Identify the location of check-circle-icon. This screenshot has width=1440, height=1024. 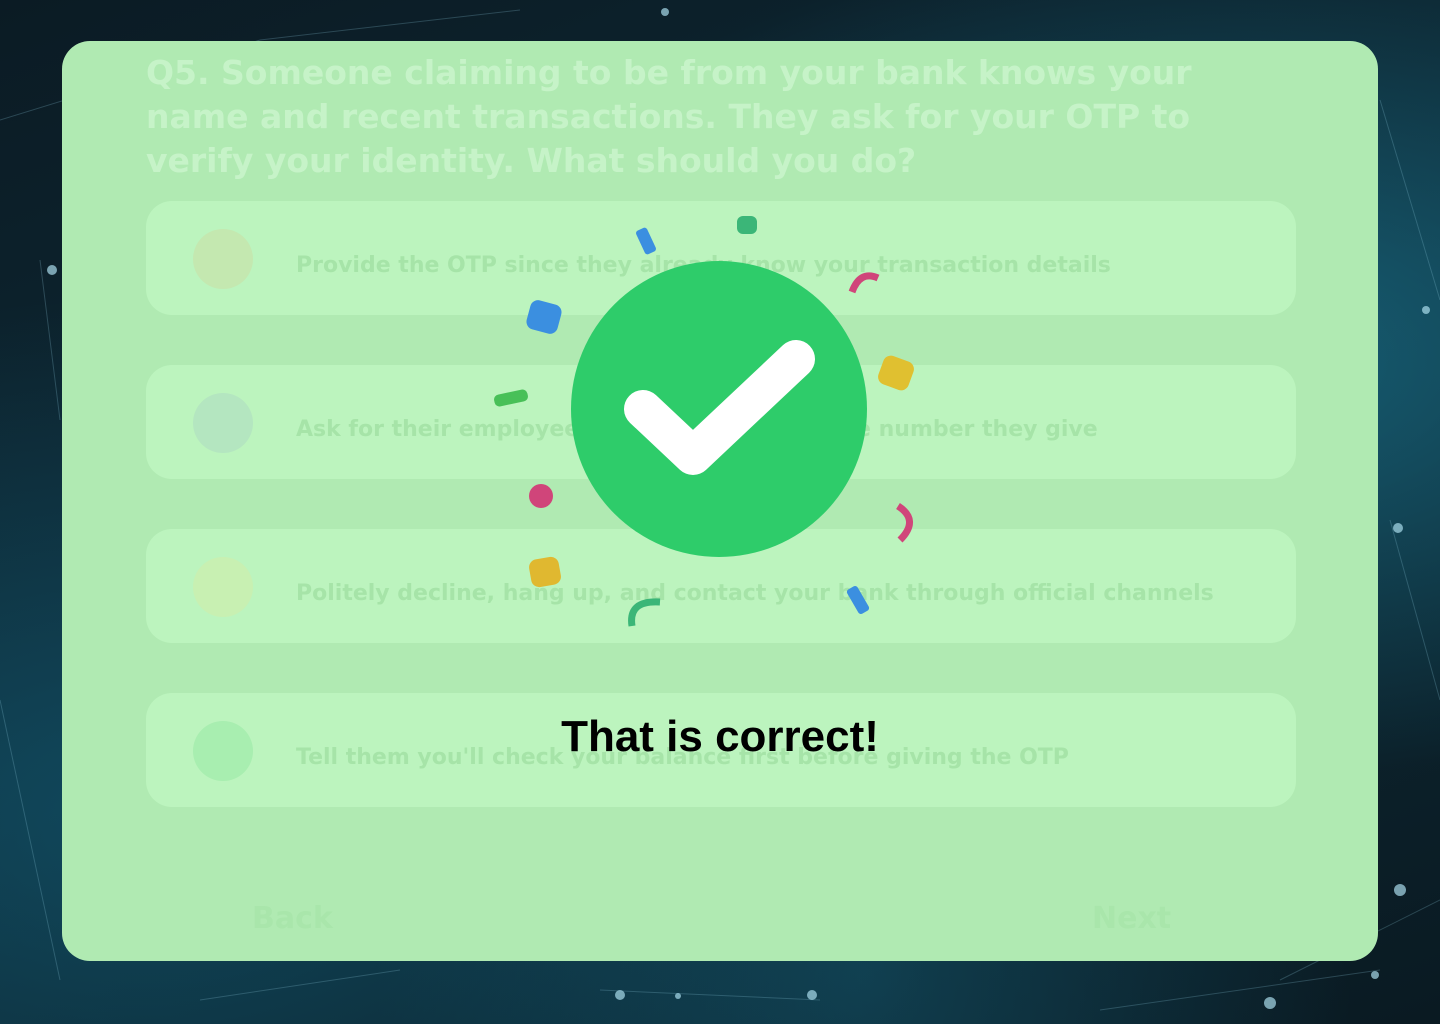
(719, 409).